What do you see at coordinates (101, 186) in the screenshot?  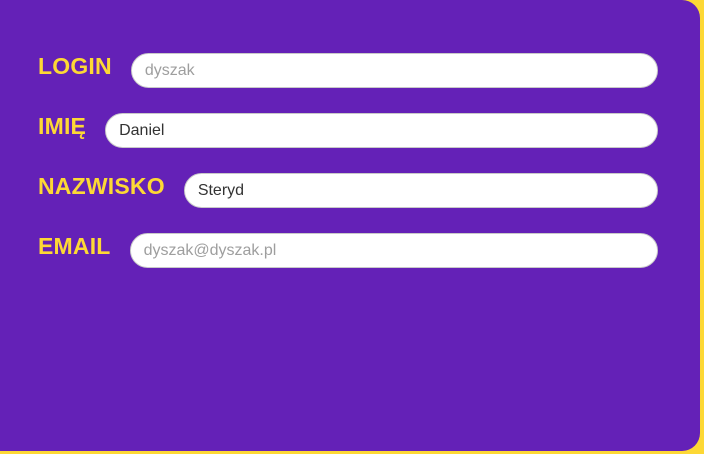 I see `nazwisko-label: NAZWISKO` at bounding box center [101, 186].